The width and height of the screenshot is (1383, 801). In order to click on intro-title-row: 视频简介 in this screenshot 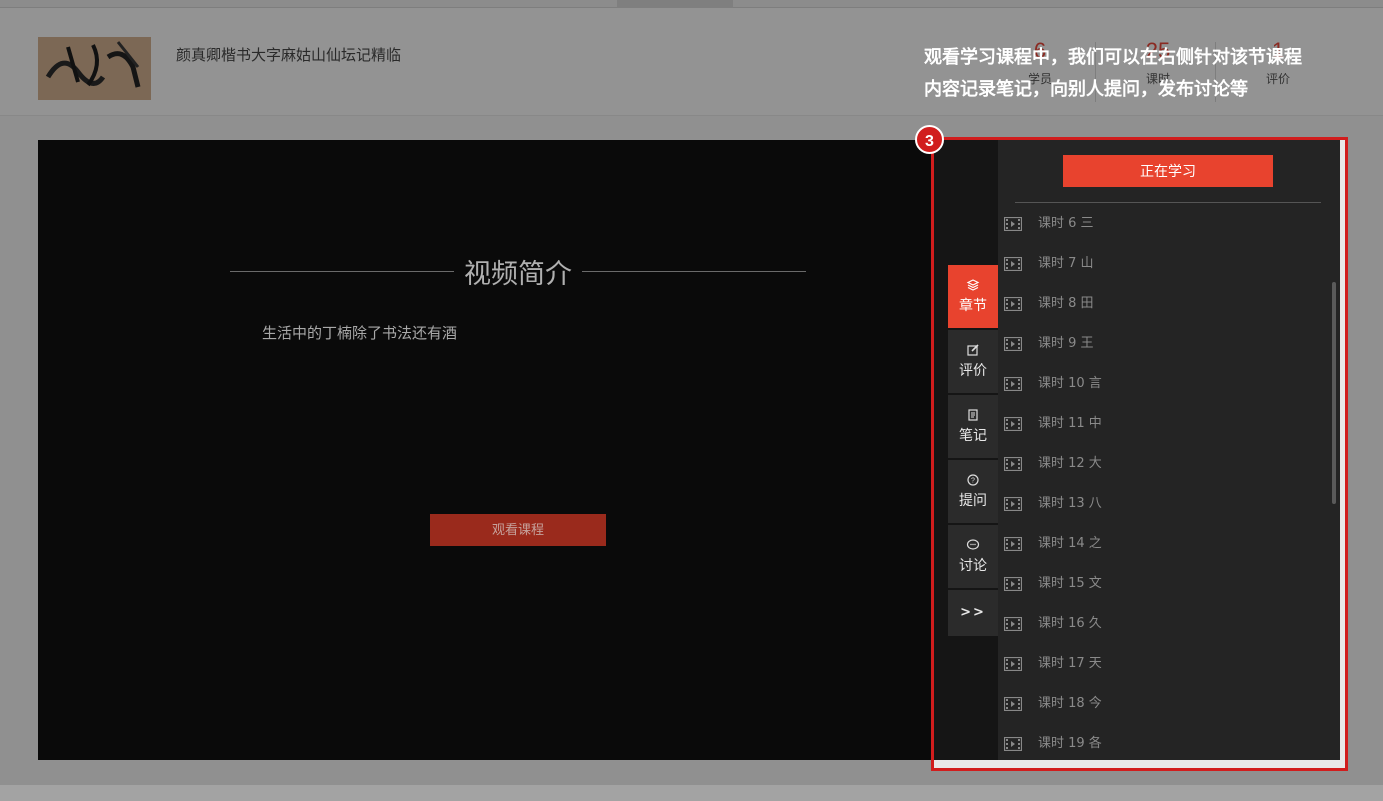, I will do `click(518, 271)`.